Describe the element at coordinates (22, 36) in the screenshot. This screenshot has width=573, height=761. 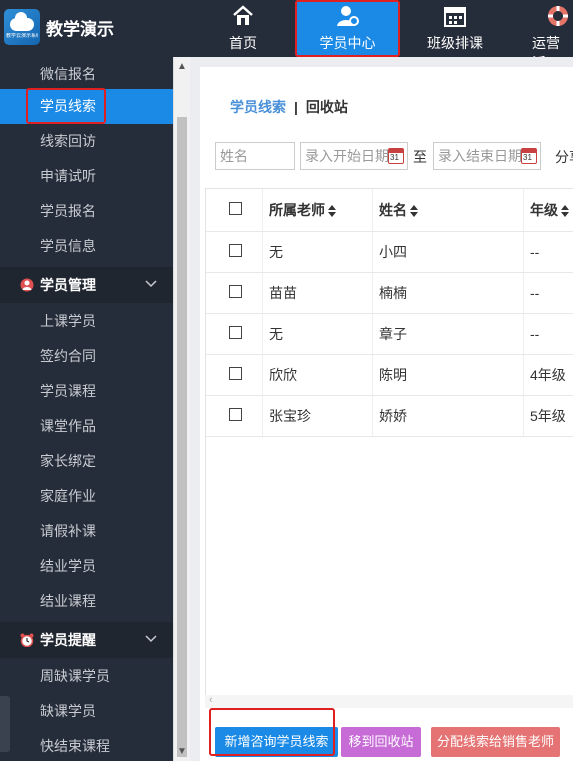
I see `logo-text: 教学云演示系统` at that location.